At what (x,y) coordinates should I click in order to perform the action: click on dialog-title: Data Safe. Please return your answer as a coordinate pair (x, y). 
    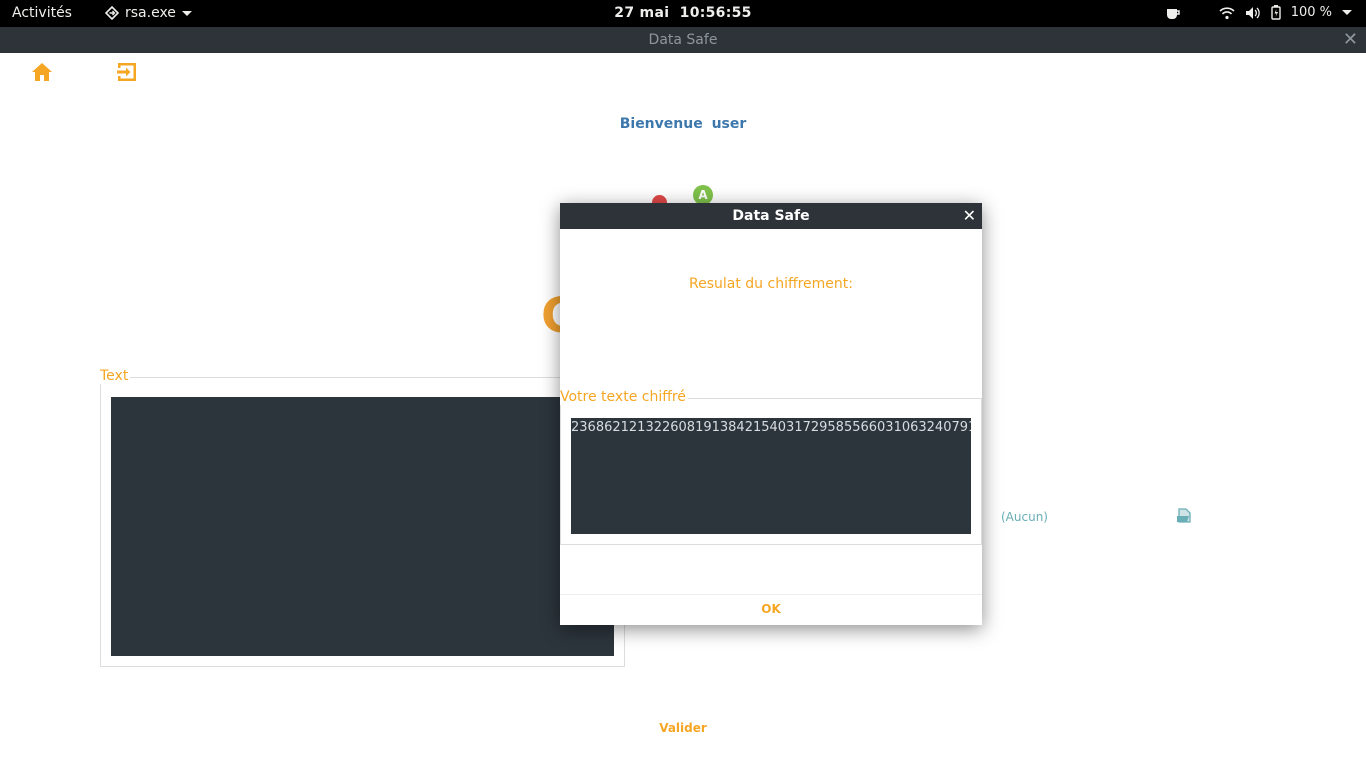
    Looking at the image, I should click on (771, 216).